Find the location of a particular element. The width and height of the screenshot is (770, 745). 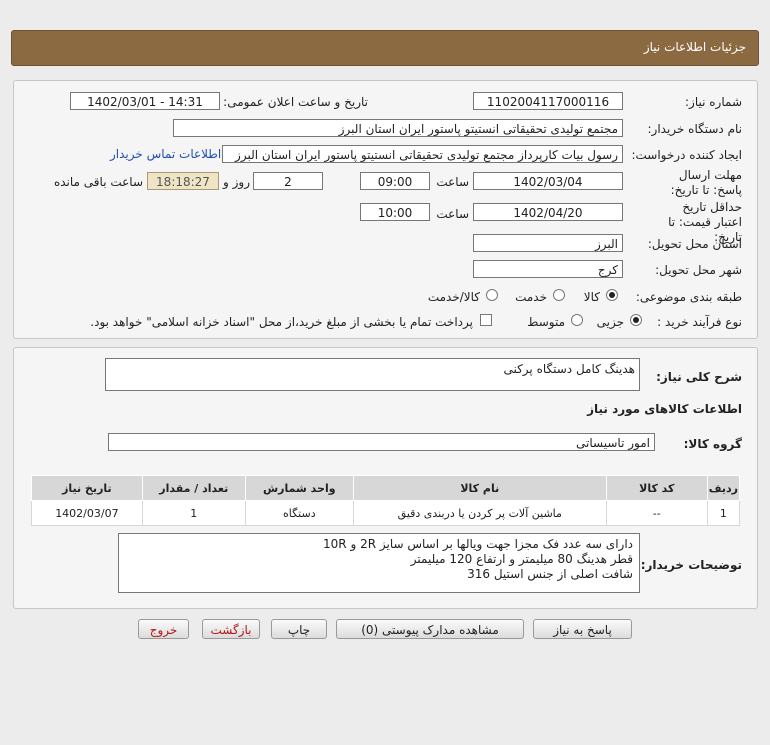

announce-field: 1402/03/01 - 14:31 is located at coordinates (145, 101).